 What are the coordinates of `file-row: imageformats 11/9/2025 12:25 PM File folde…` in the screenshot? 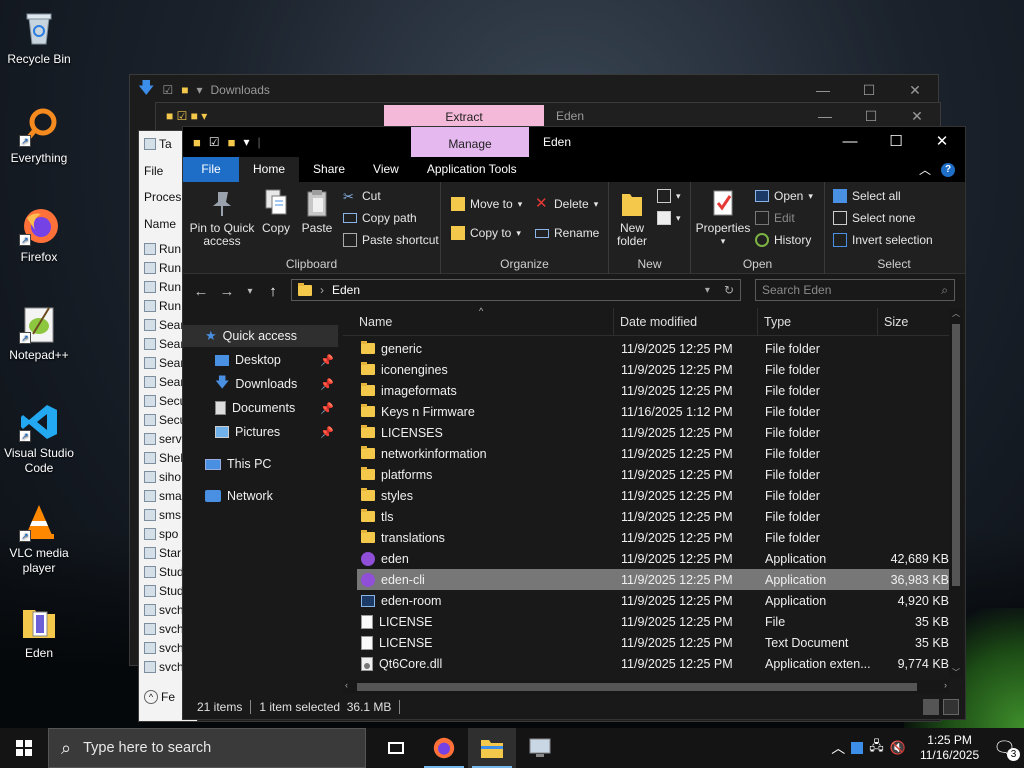 It's located at (653, 390).